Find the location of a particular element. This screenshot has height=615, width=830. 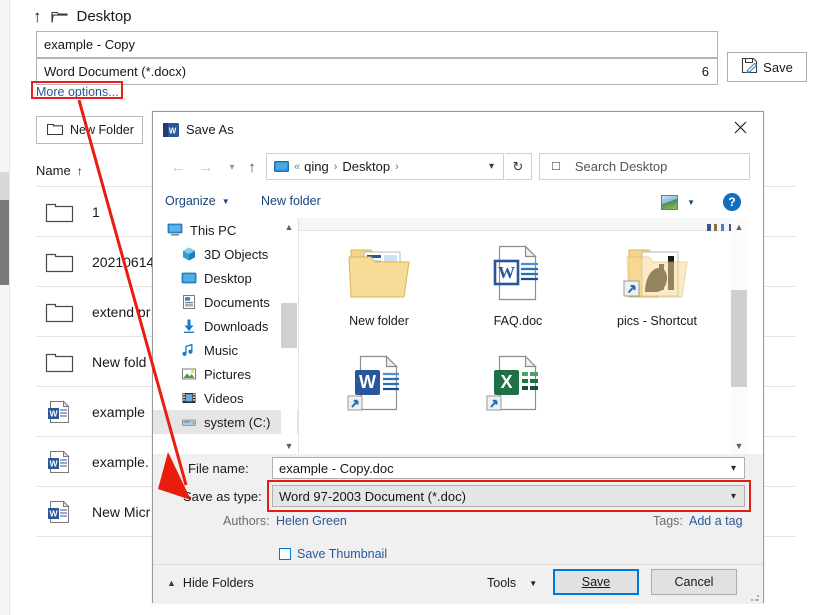

up-arrow-icon: ↑ is located at coordinates (37, 16).